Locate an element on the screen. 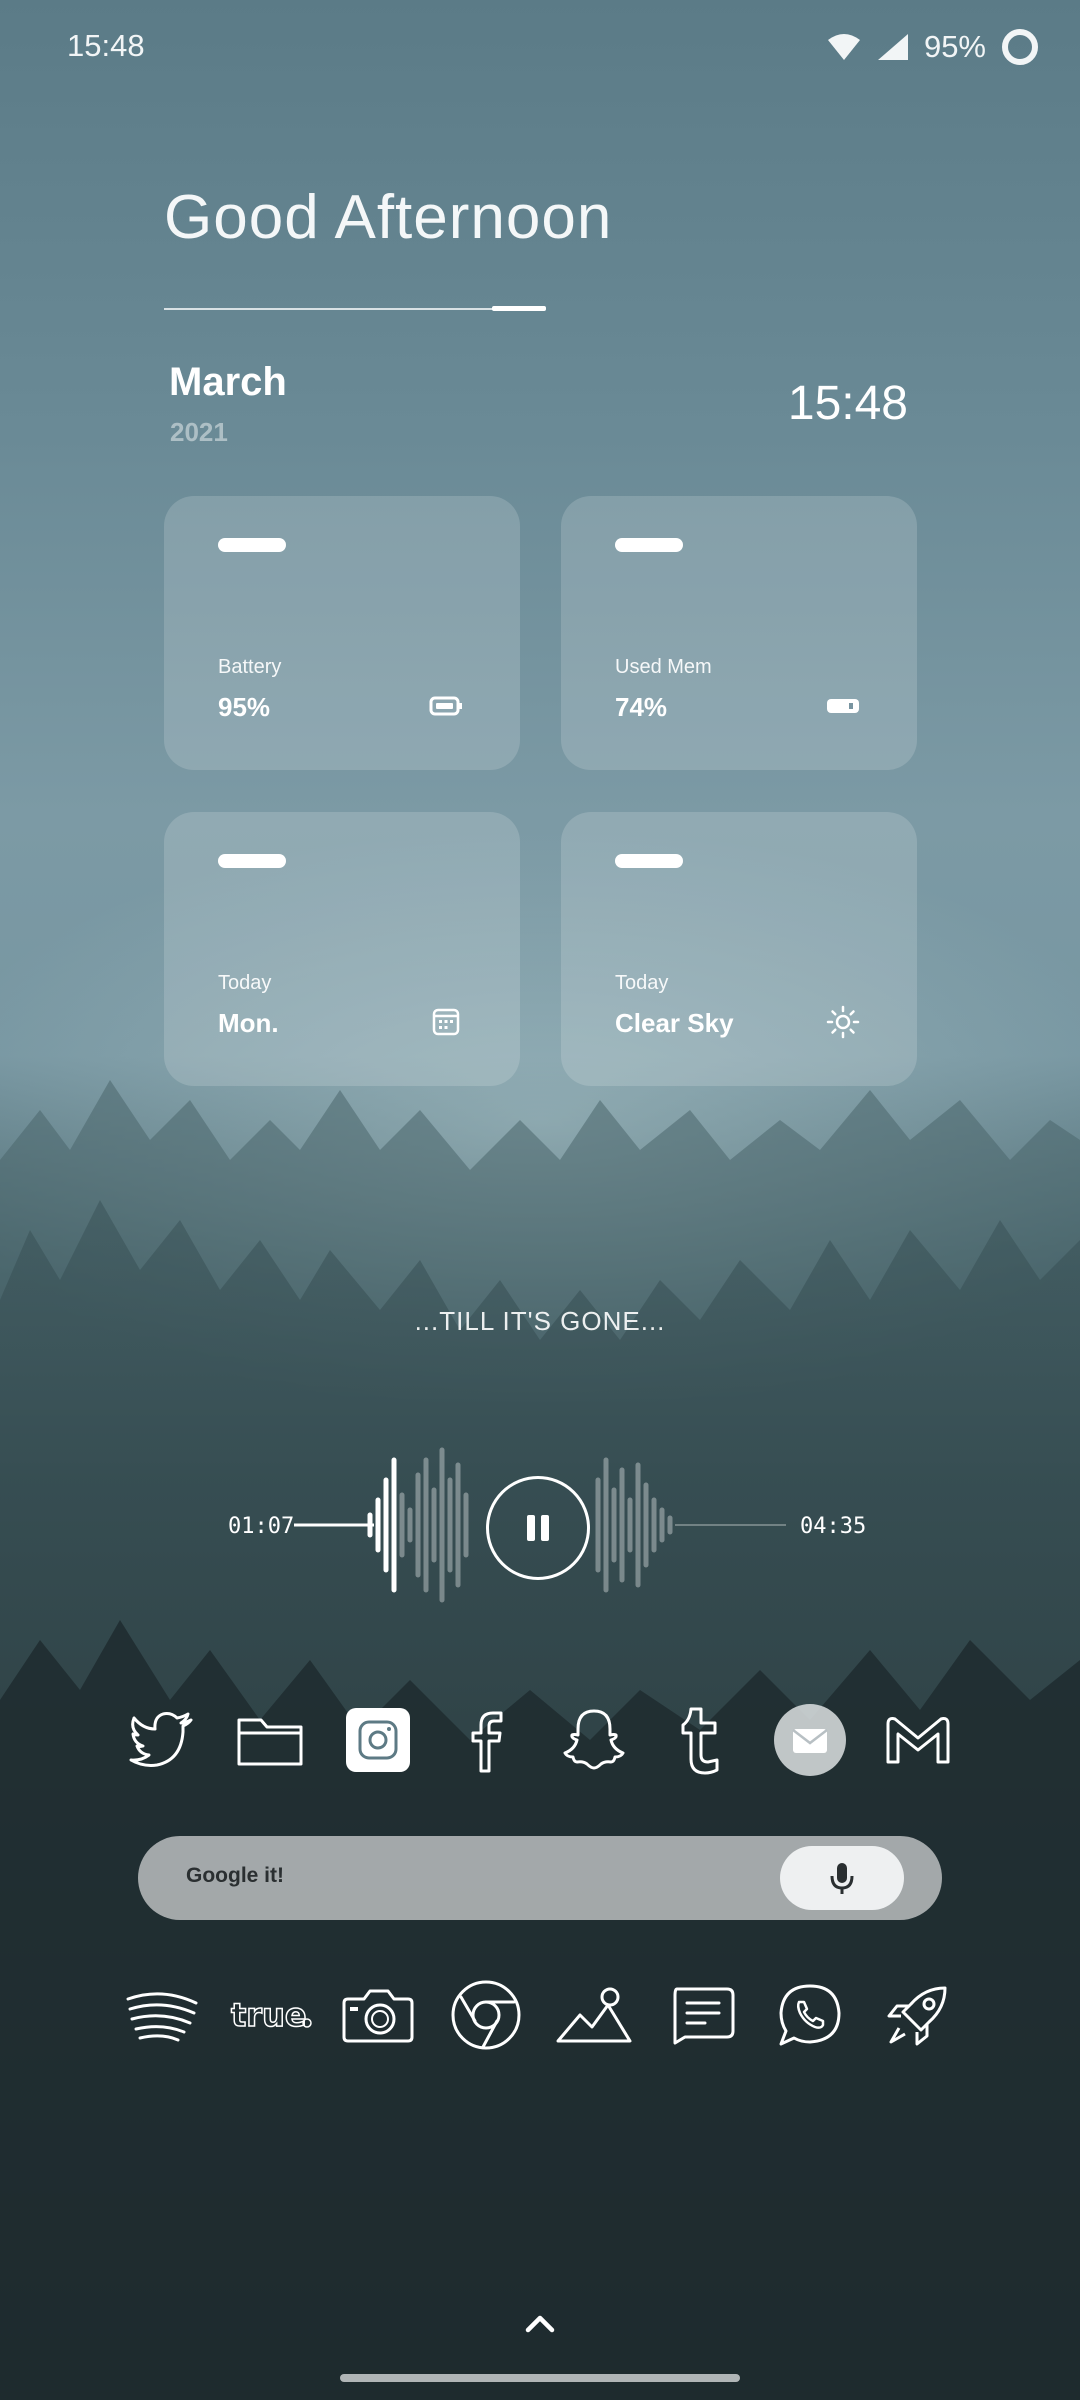 Image resolution: width=1080 pixels, height=2400 pixels. battery-icon is located at coordinates (445, 706).